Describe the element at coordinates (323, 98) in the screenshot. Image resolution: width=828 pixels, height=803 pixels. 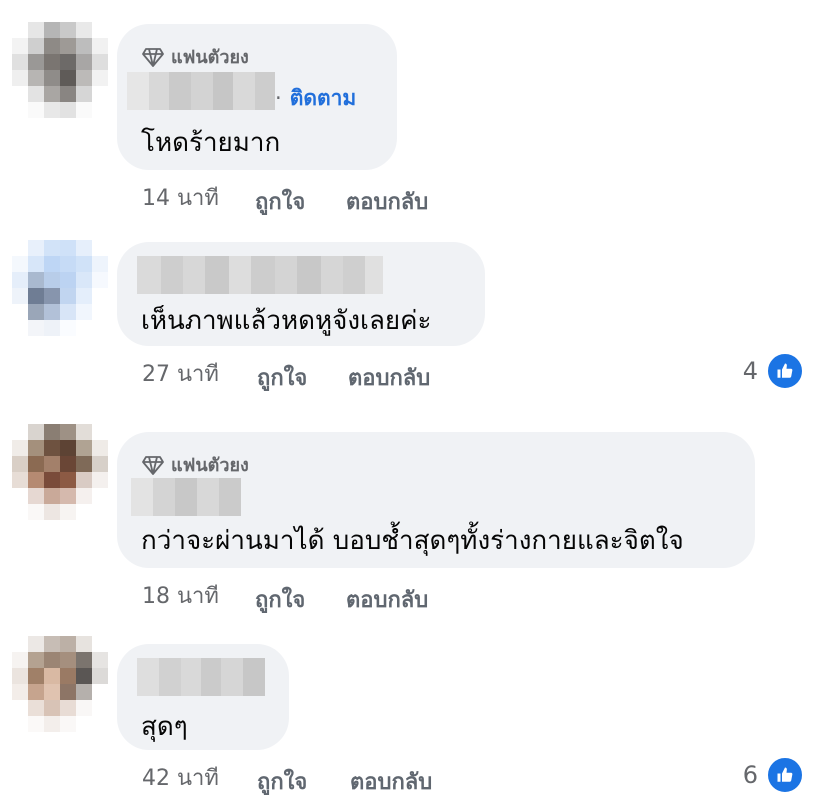
I see `follow-label: ติดตาม` at that location.